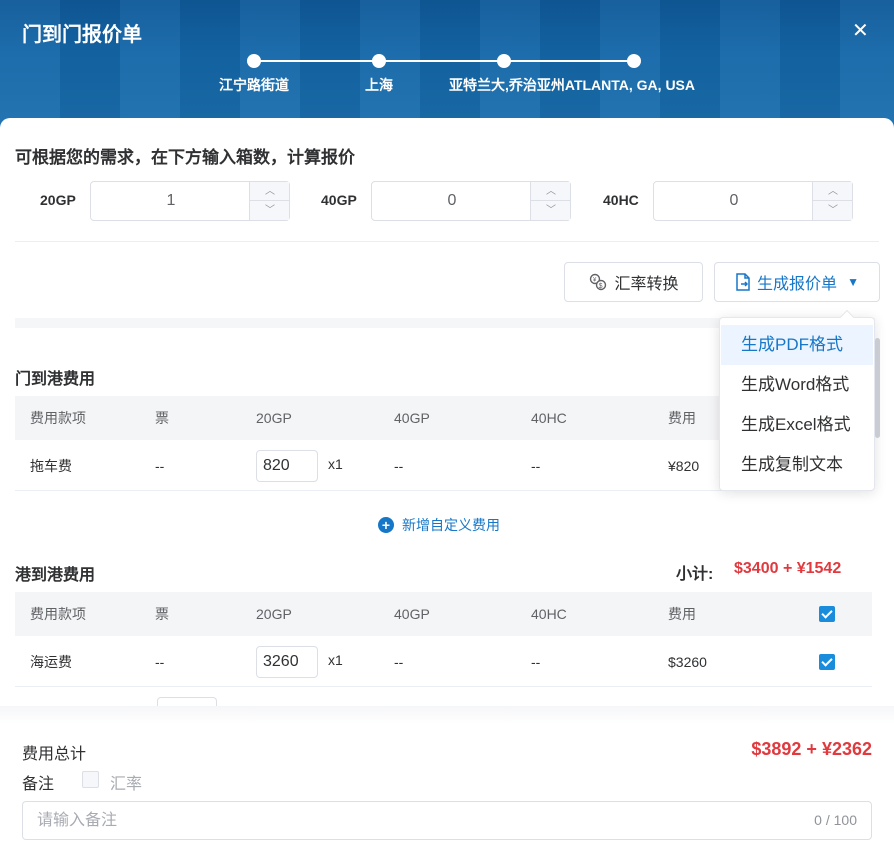 This screenshot has width=894, height=859. Describe the element at coordinates (743, 282) in the screenshot. I see `document-export-icon` at that location.